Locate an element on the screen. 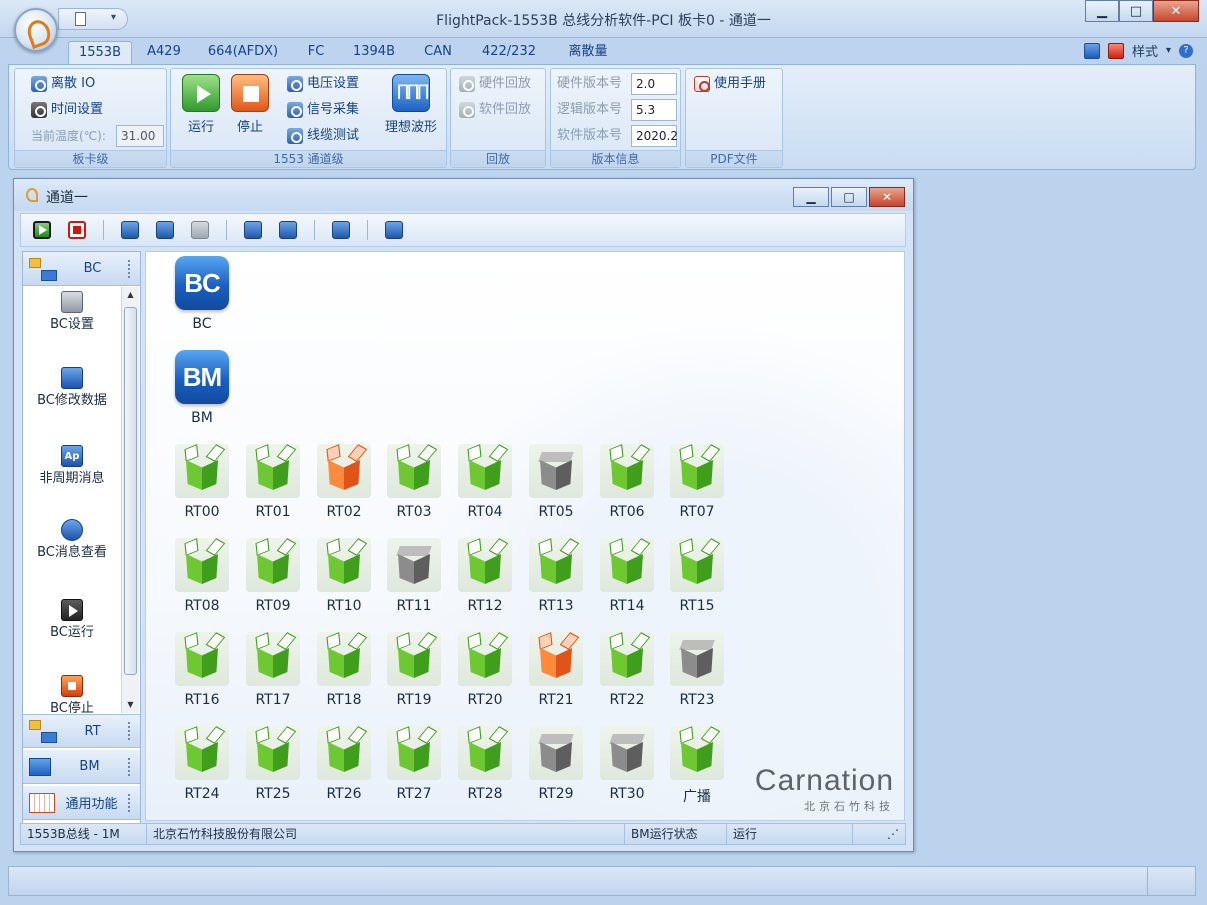  nav-header-rt: RT is located at coordinates (81, 731).